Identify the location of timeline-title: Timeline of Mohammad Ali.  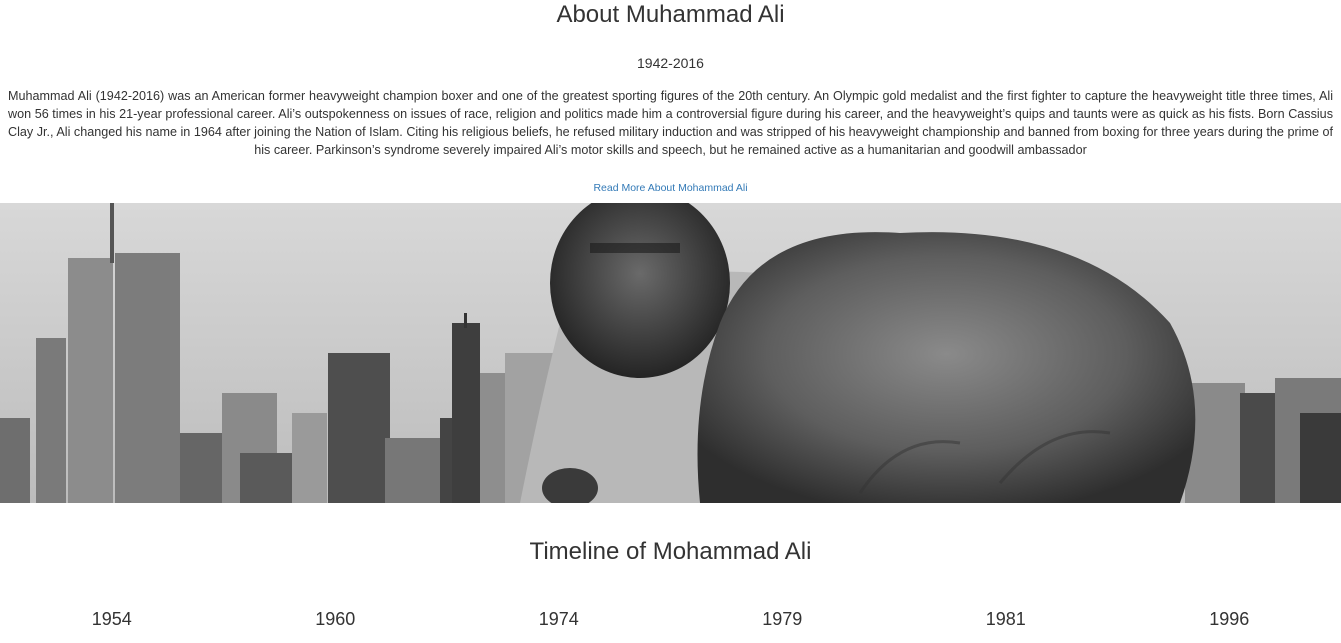
(670, 551).